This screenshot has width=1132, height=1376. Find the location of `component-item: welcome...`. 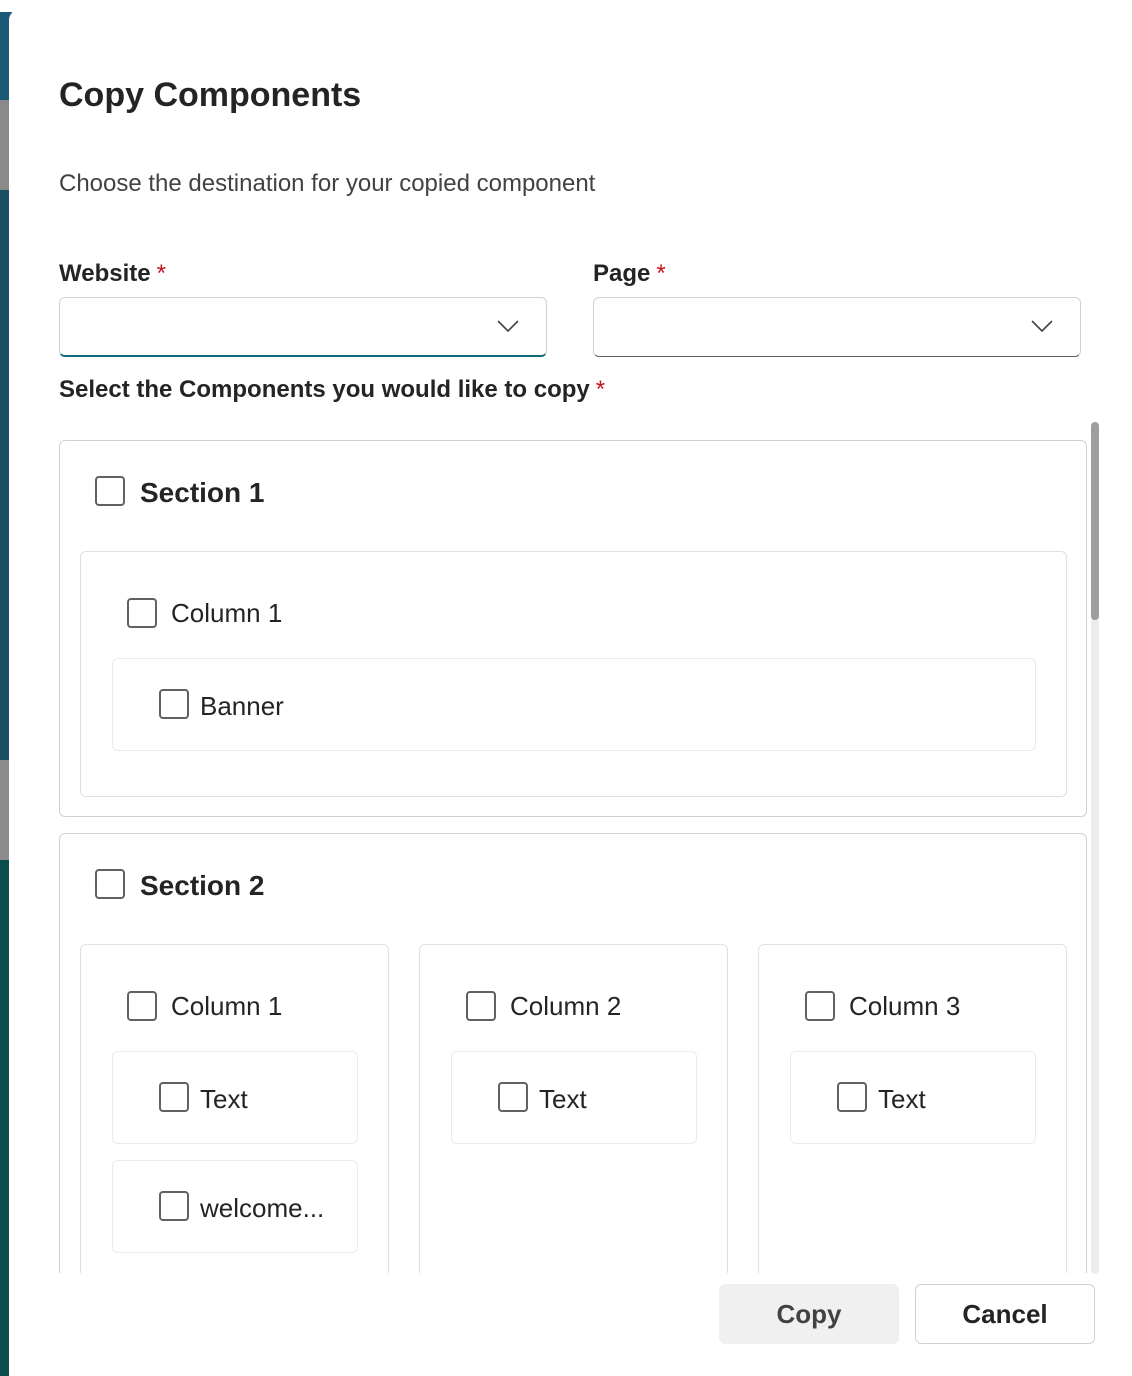

component-item: welcome... is located at coordinates (235, 1206).